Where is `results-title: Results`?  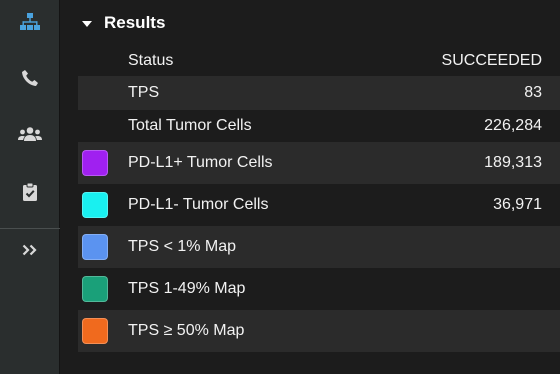 results-title: Results is located at coordinates (135, 22).